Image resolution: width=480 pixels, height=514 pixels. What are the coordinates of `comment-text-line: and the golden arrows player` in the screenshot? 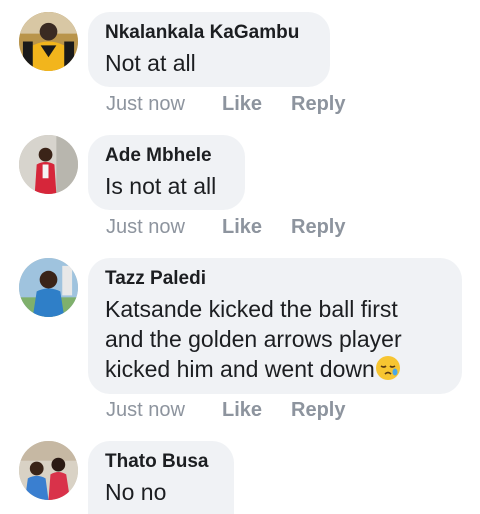 It's located at (253, 339).